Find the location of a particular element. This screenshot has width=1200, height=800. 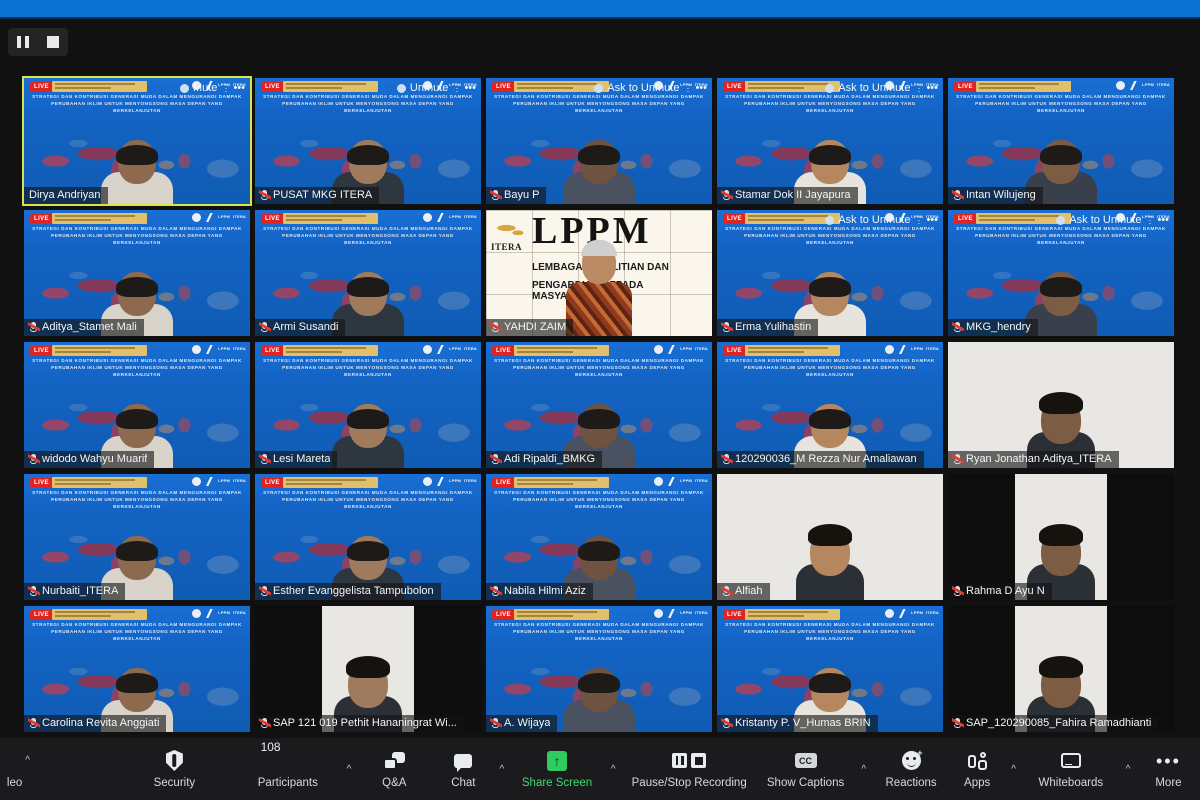

toolbar-participants-button: 108 Participants is located at coordinates (288, 769).